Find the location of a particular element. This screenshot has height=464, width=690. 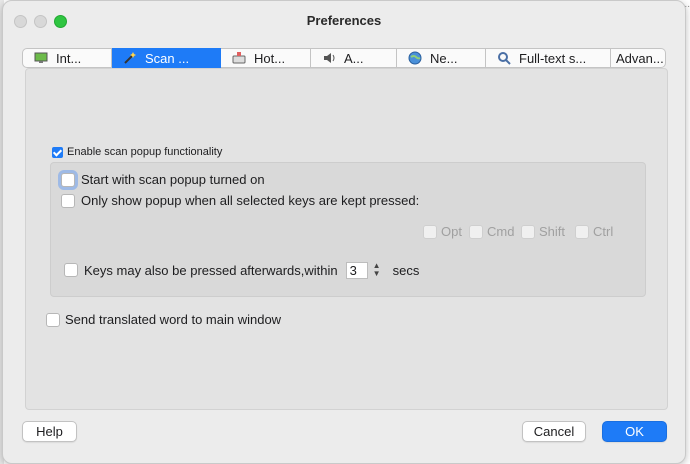

within-seconds-stepper: ▲ ▼ is located at coordinates (377, 270).